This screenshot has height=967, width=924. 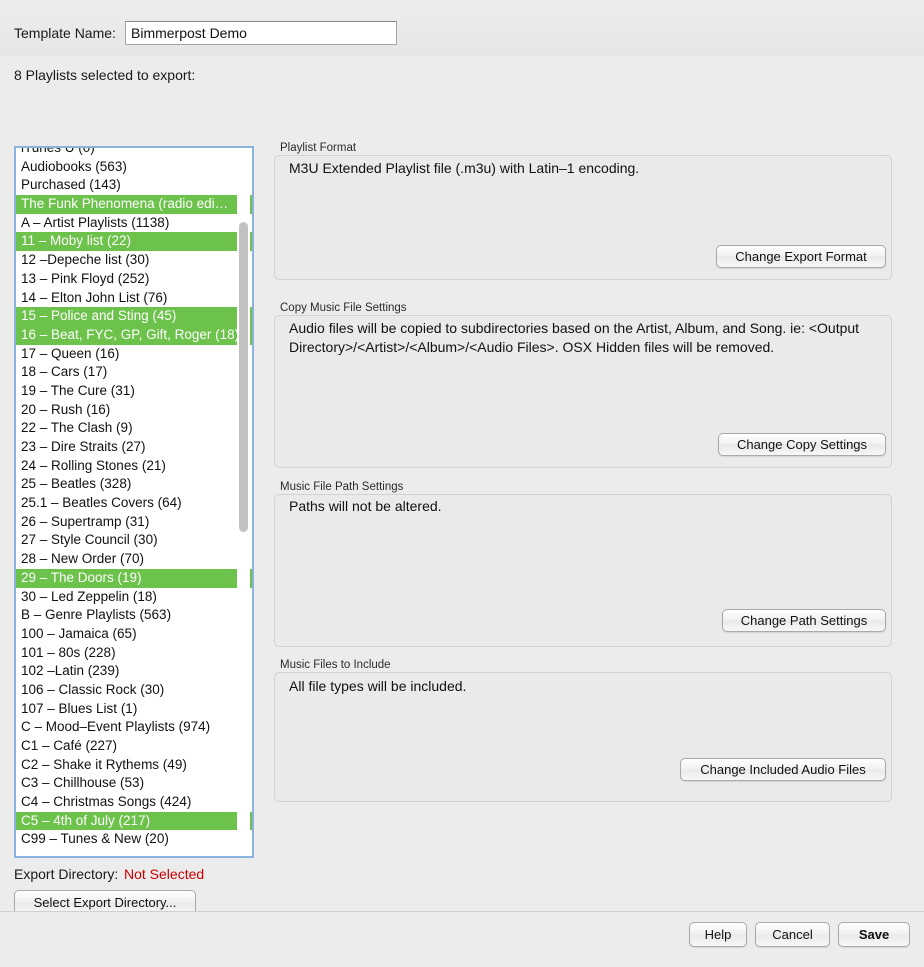 I want to click on playlist-row: 25.1 – Beatles Covers (64), so click(x=134, y=503).